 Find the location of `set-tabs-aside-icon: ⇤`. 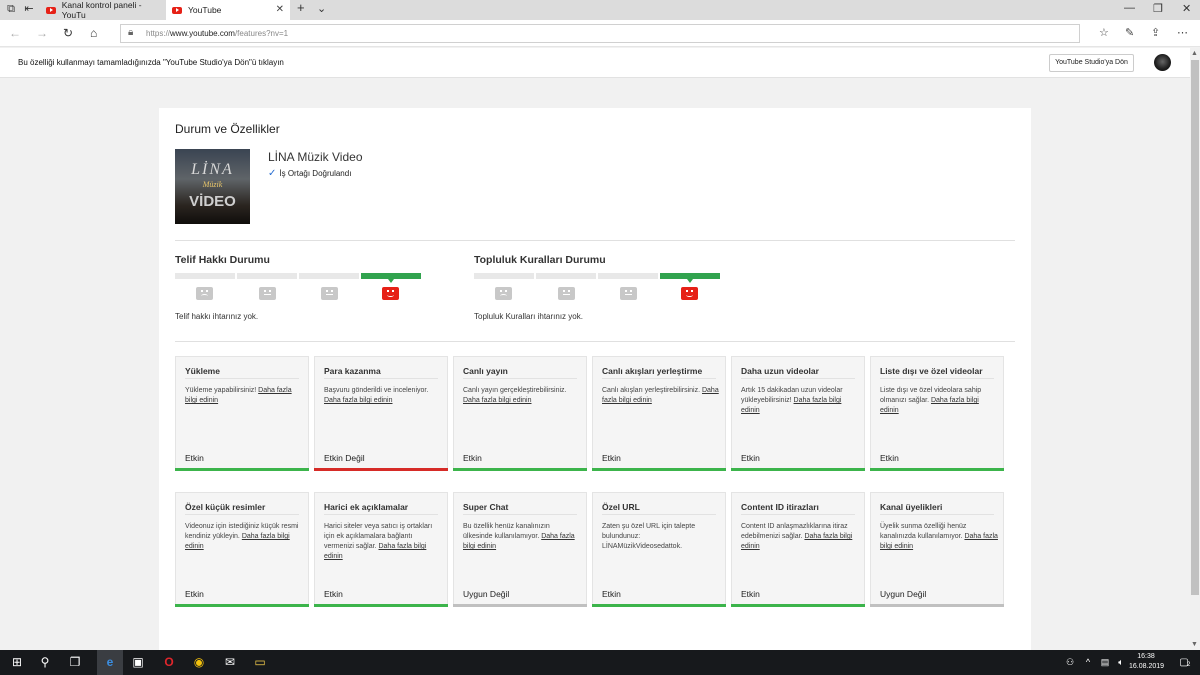

set-tabs-aside-icon: ⇤ is located at coordinates (29, 9).